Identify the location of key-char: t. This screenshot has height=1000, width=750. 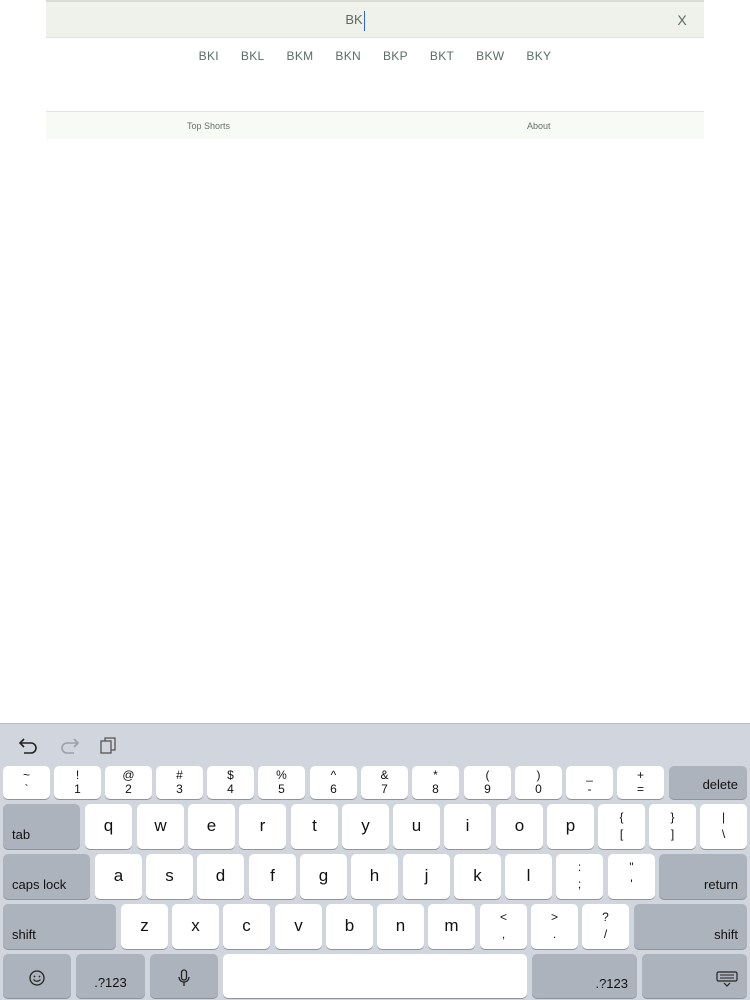
(314, 825).